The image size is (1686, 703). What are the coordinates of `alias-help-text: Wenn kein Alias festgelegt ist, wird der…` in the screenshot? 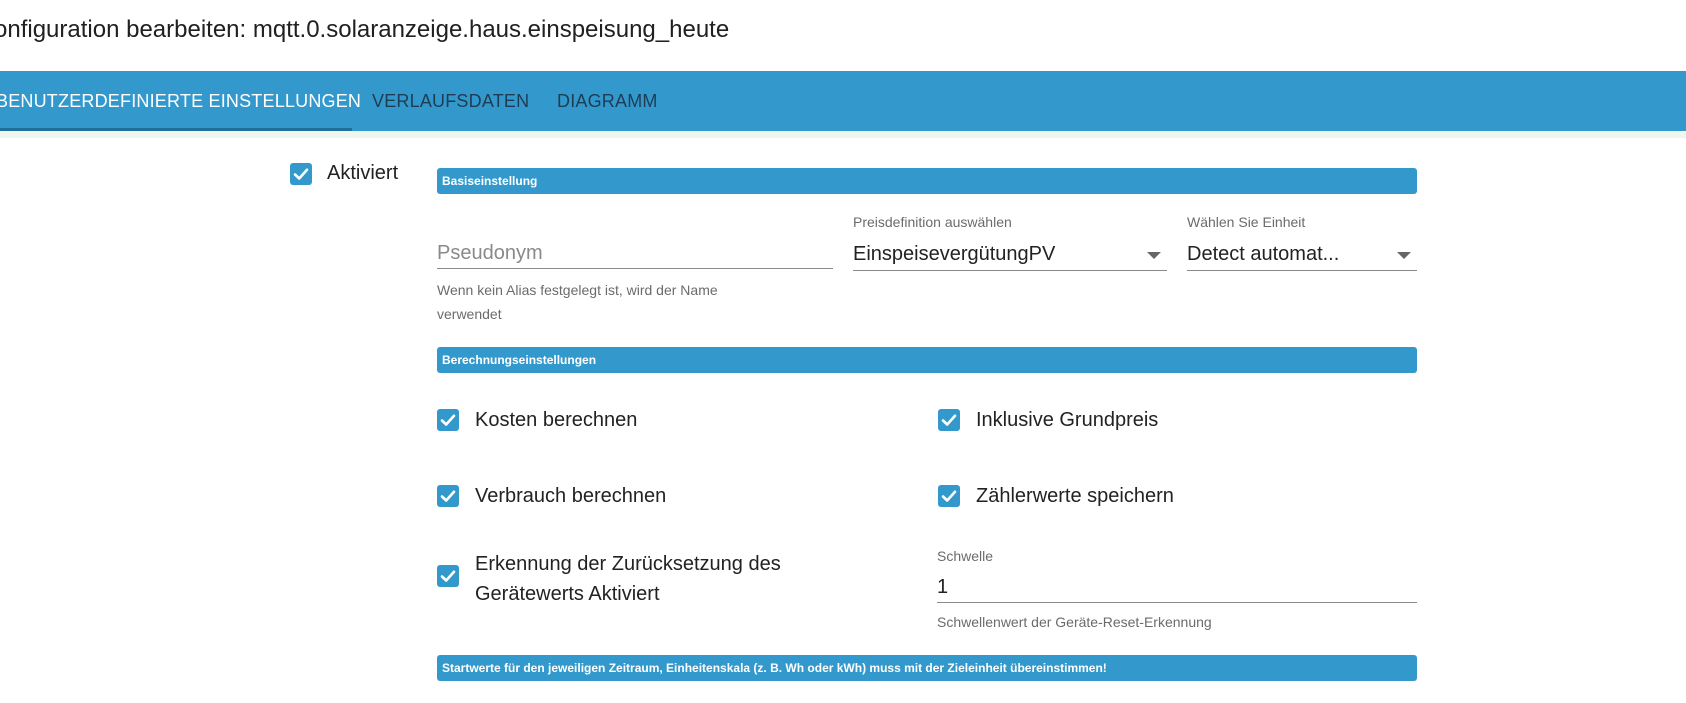 It's located at (637, 302).